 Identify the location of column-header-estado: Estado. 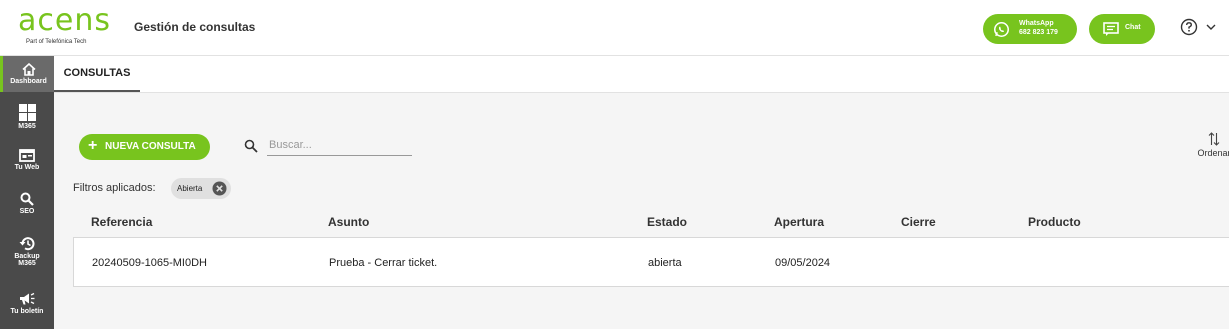
(667, 222).